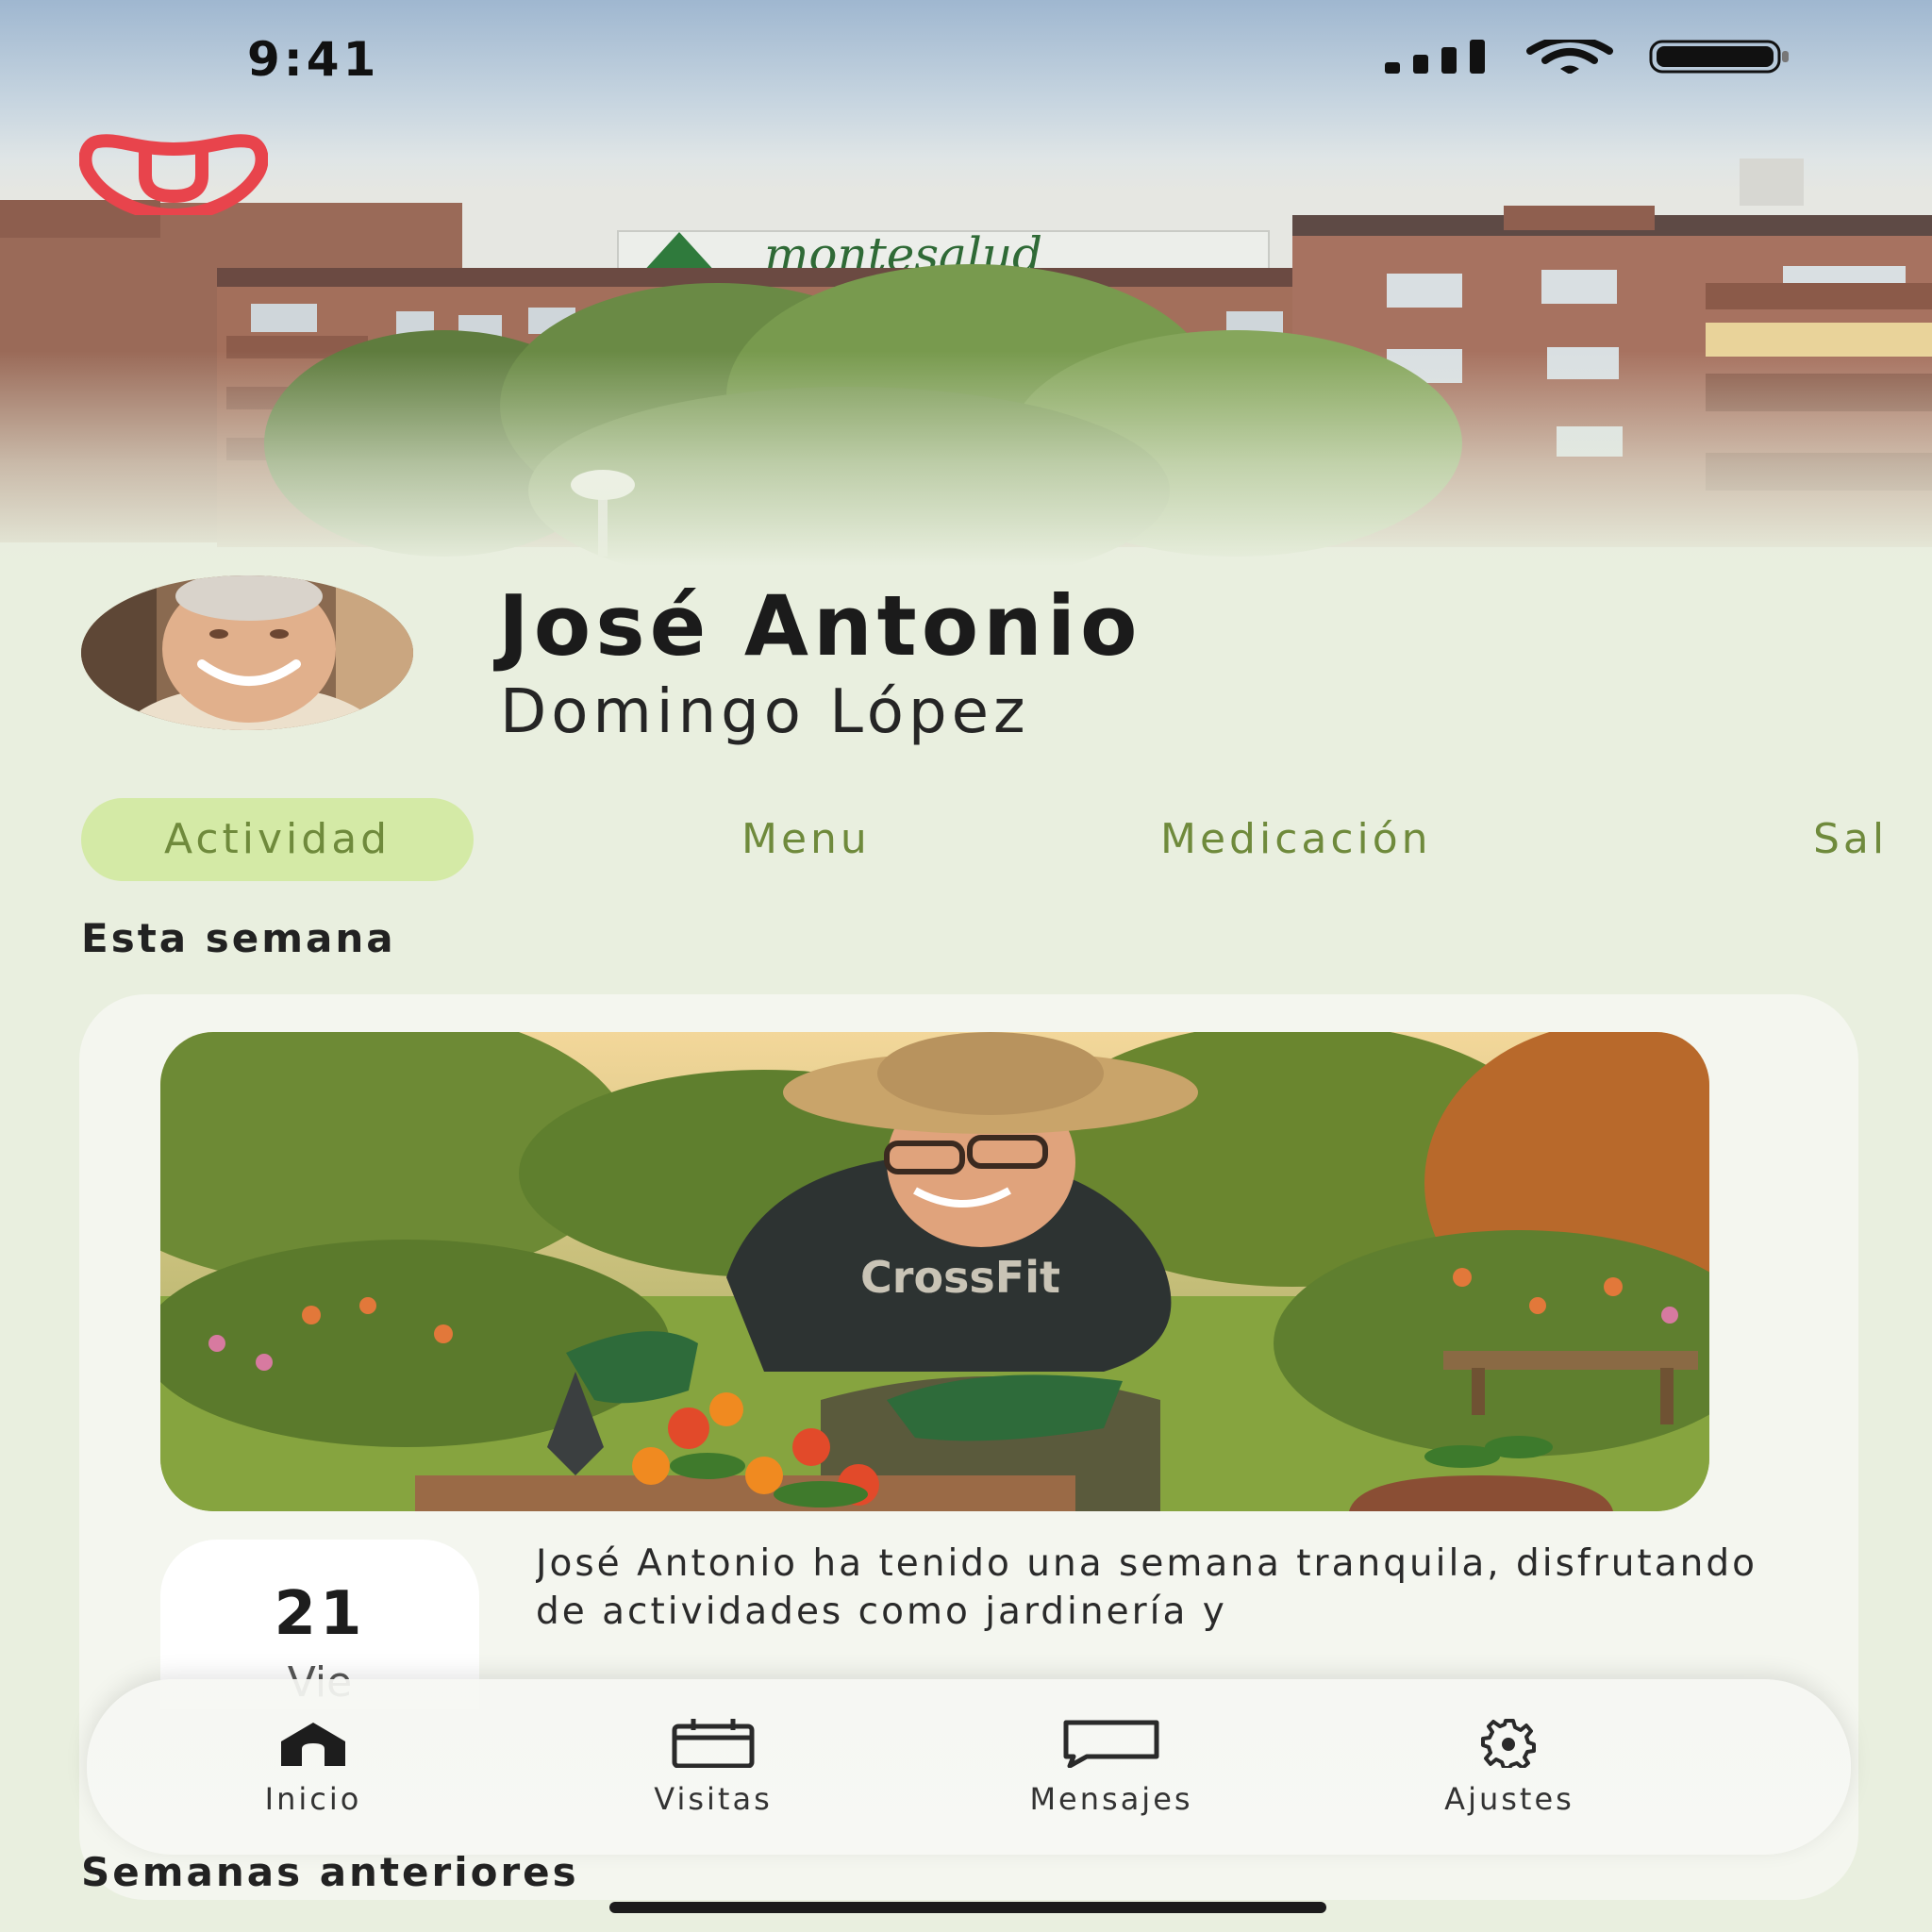 Image resolution: width=1932 pixels, height=1932 pixels. What do you see at coordinates (174, 175) in the screenshot?
I see `app-logo-icon` at bounding box center [174, 175].